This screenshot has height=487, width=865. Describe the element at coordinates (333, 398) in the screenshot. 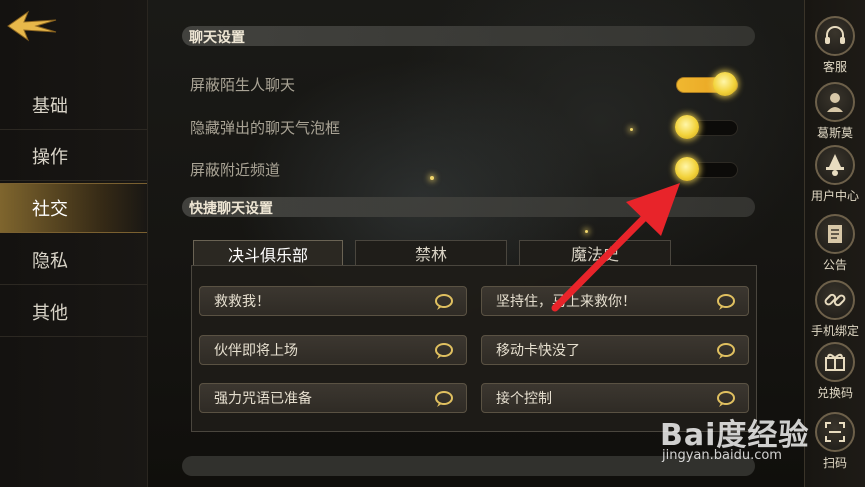

I see `phrase-item: 强力咒语已准备` at that location.